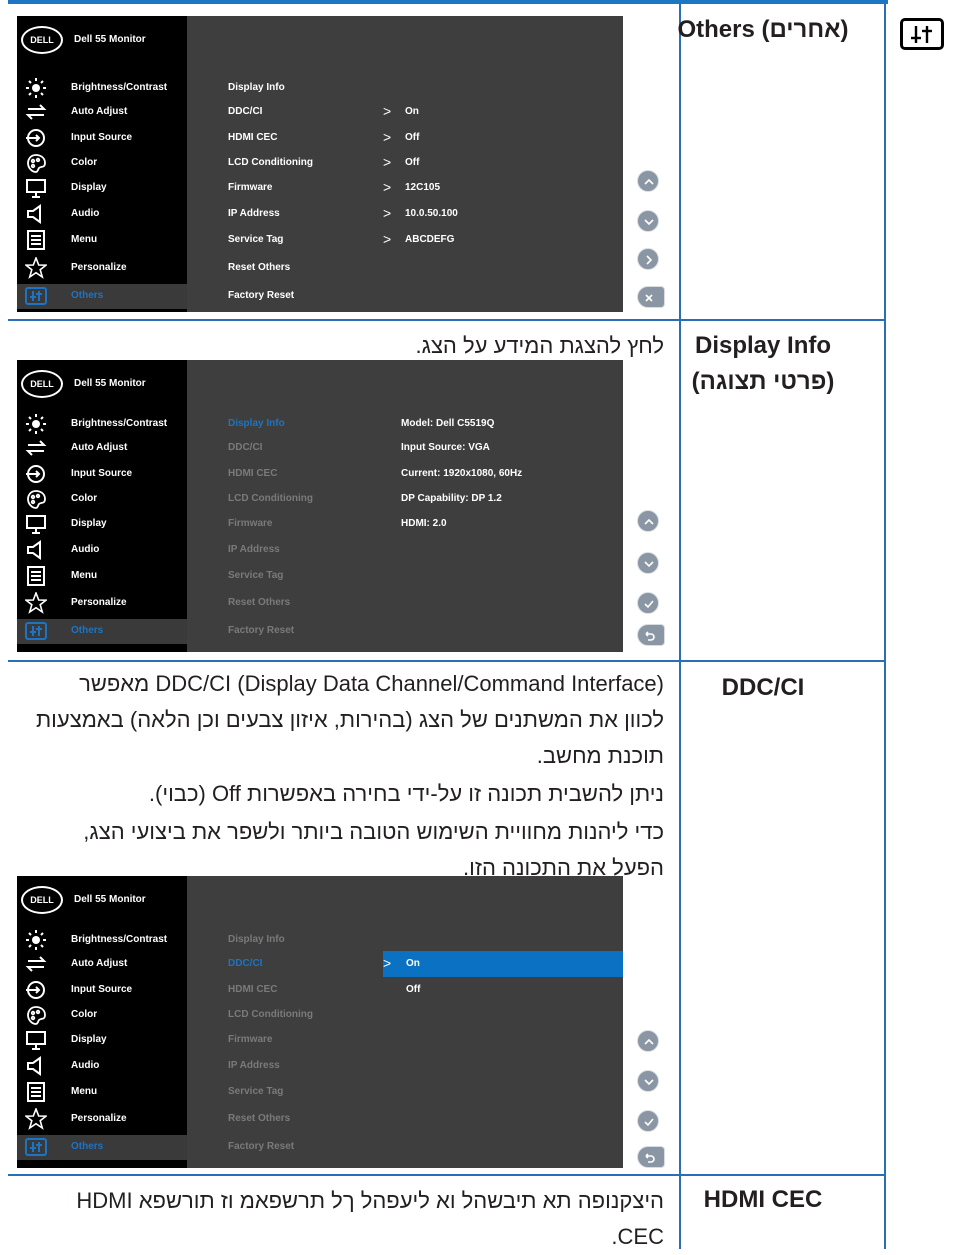 This screenshot has height=1255, width=958. Describe the element at coordinates (261, 1146) in the screenshot. I see `osd-submenu-item: Factory Reset` at that location.